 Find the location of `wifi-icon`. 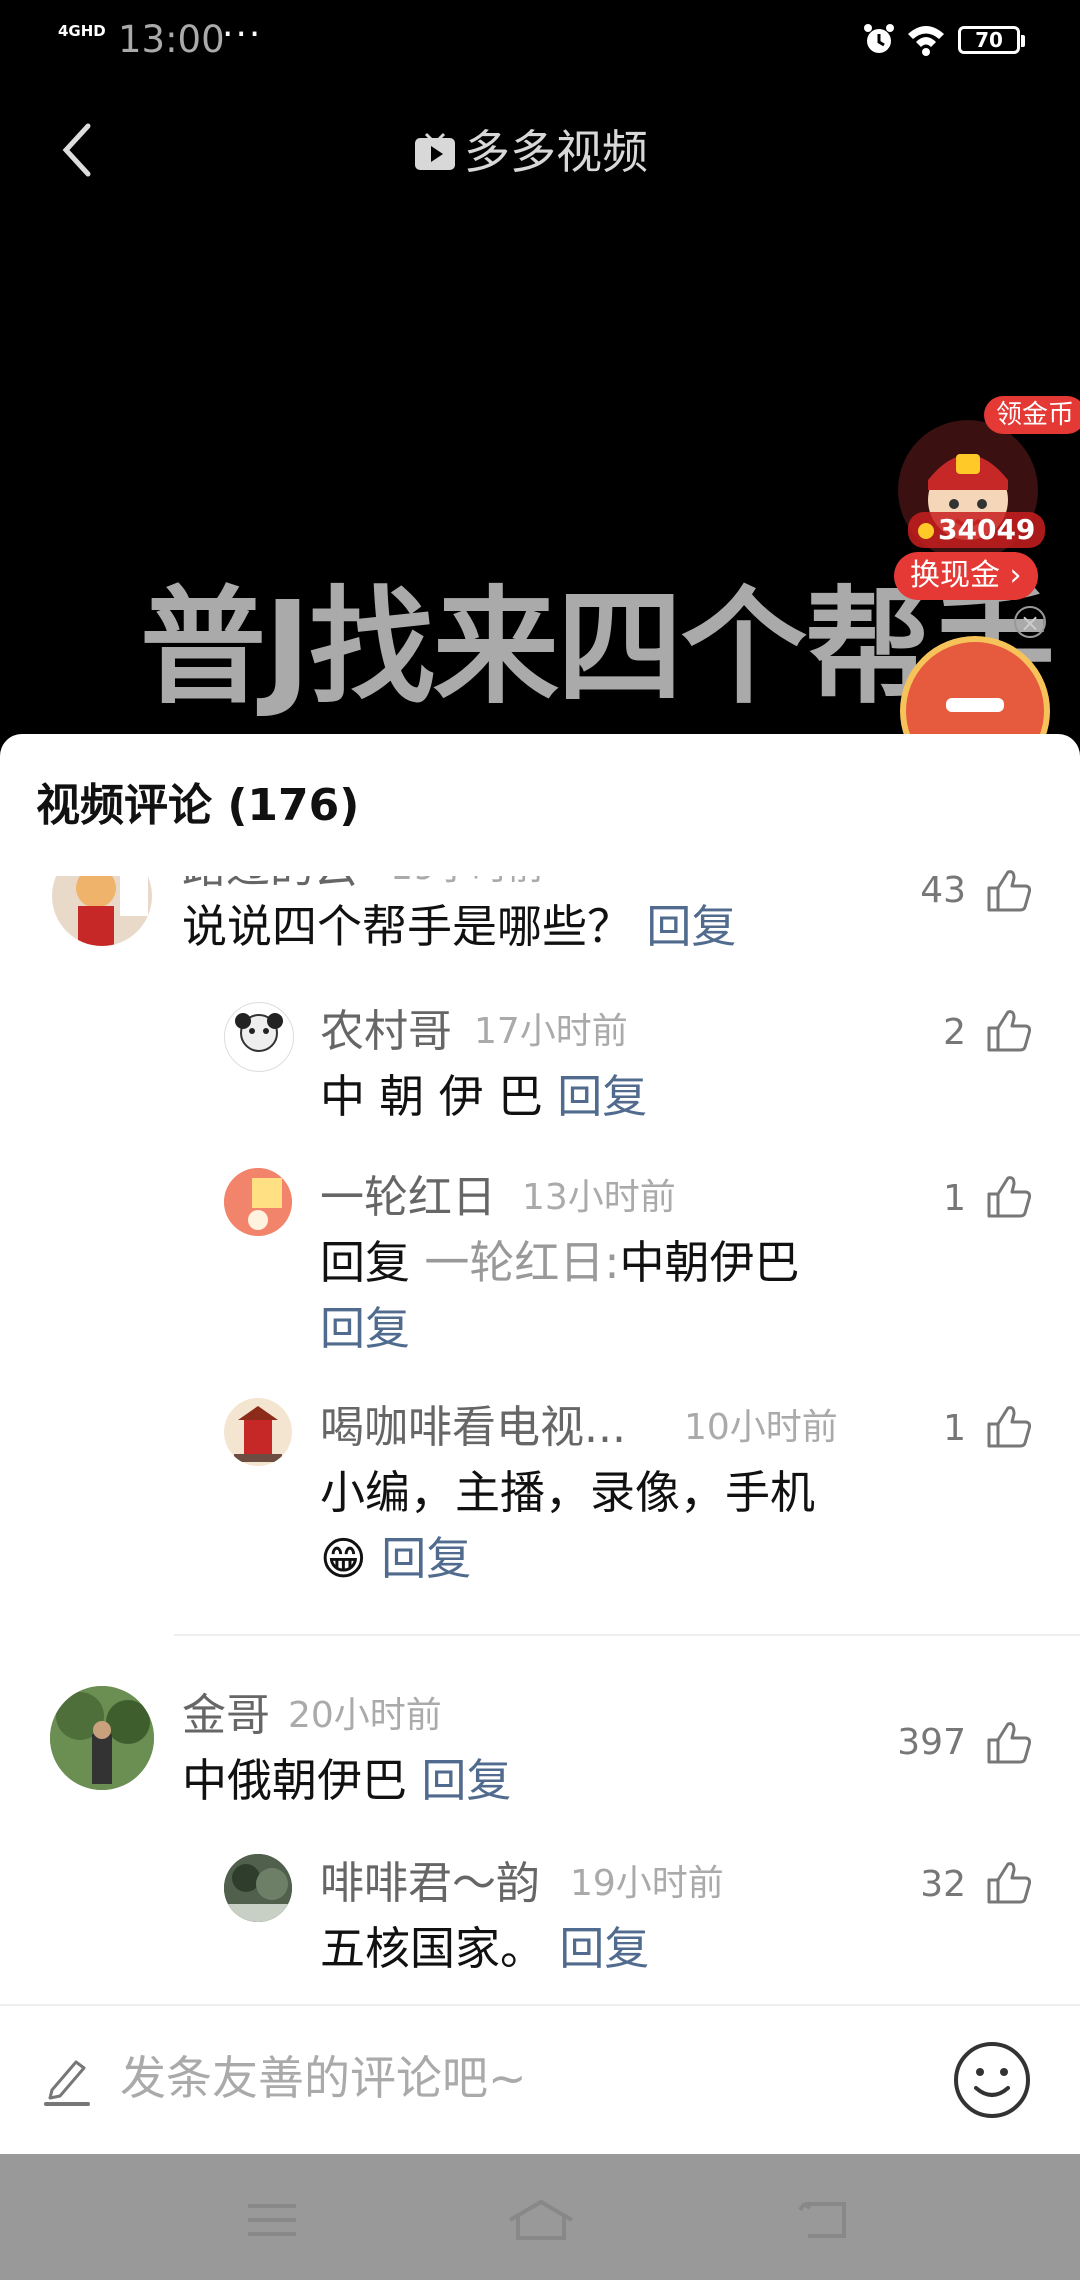

wifi-icon is located at coordinates (926, 41).